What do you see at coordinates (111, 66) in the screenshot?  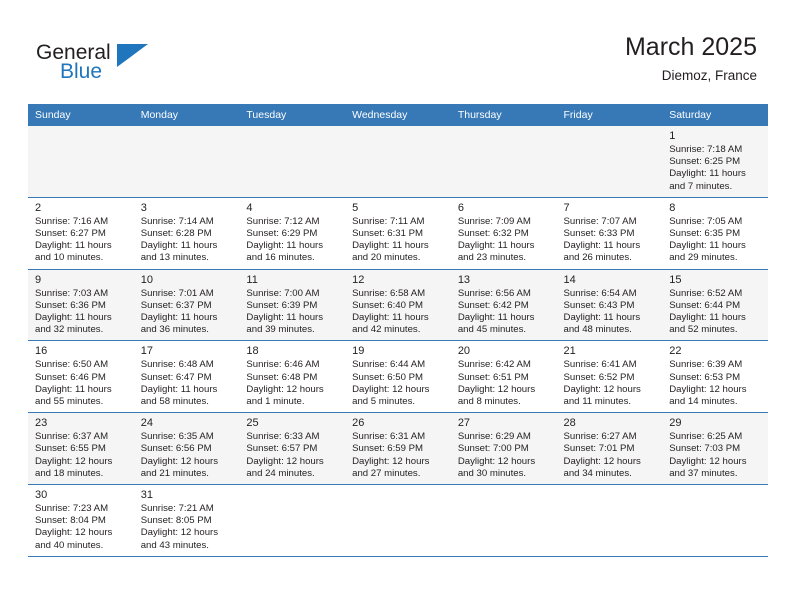 I see `general-blue-logo: General Blue` at bounding box center [111, 66].